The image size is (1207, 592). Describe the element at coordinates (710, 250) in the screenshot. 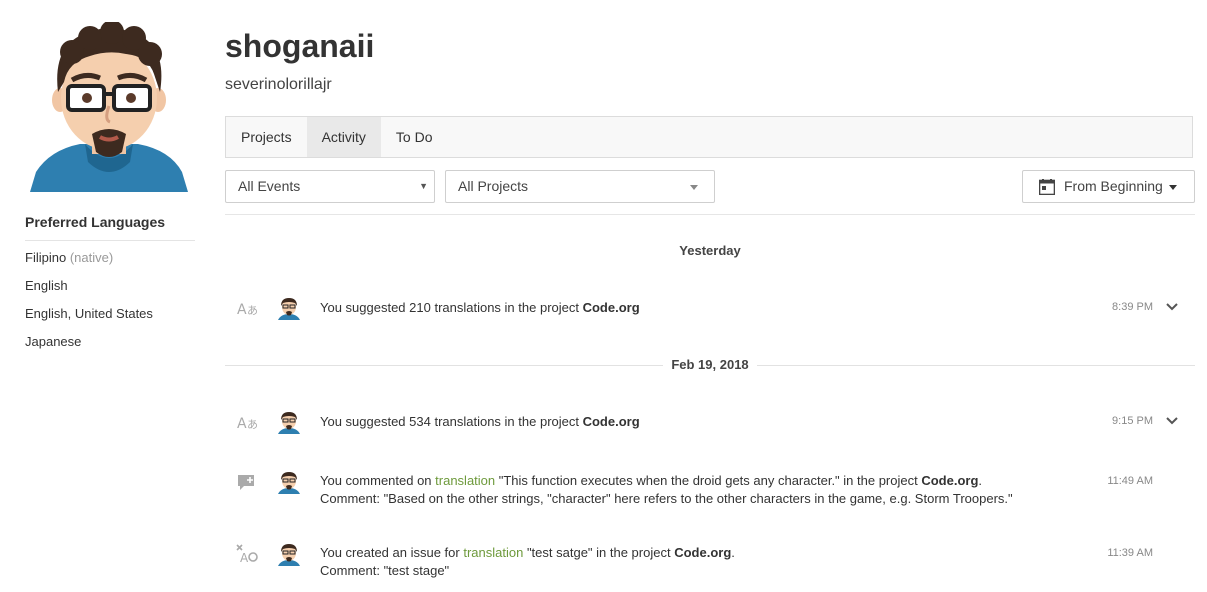

I see `feed-date-header: Yesterday` at that location.